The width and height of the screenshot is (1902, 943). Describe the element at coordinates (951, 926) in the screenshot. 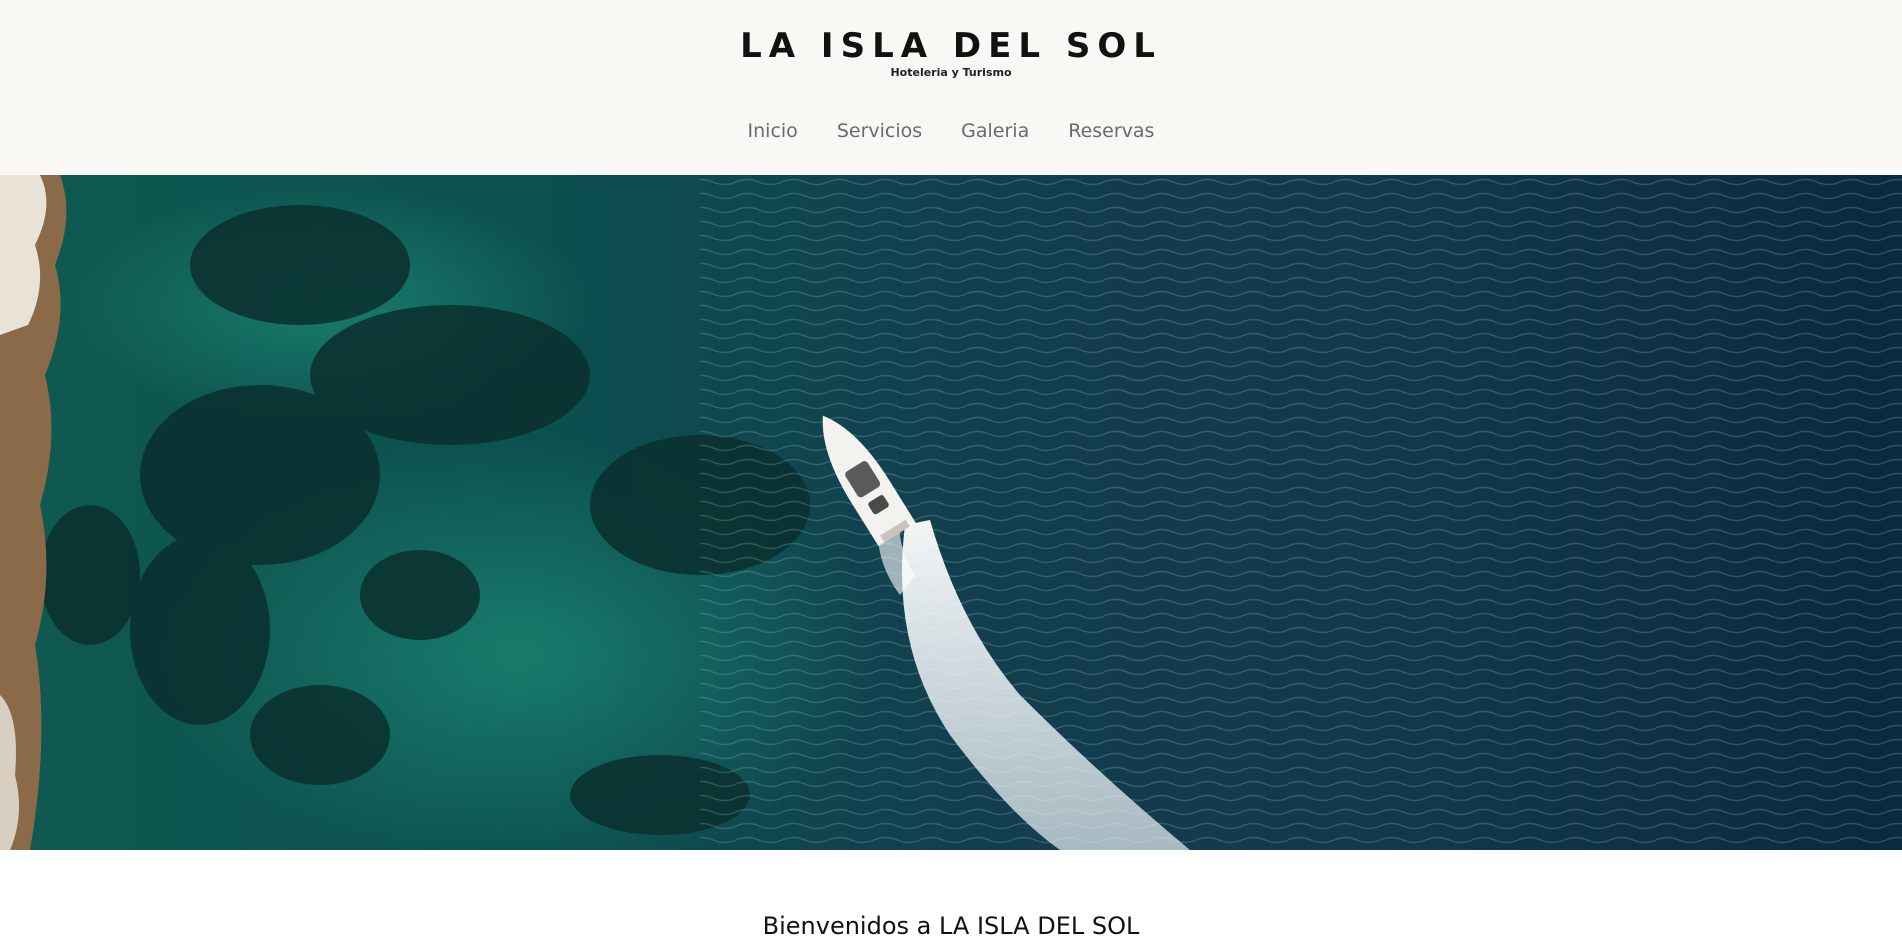

I see `welcome-heading: Bienvenidos a LA ISLA DEL SOL` at that location.